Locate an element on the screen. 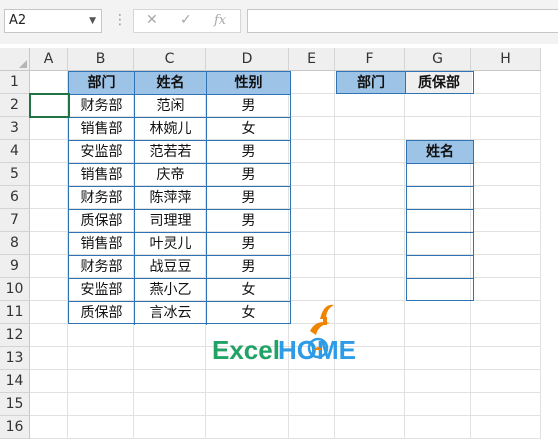  column-header-h: H is located at coordinates (506, 59).